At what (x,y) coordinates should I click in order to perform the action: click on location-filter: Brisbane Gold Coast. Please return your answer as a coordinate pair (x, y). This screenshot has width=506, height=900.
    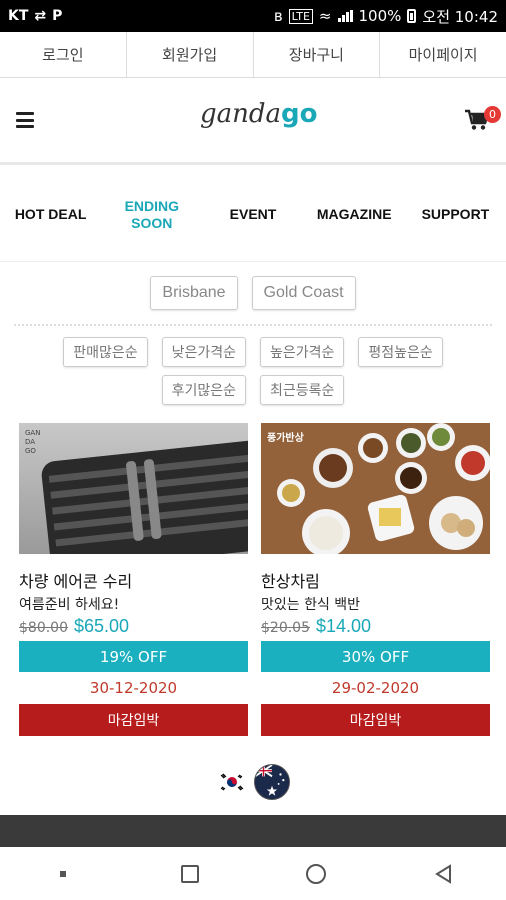
    Looking at the image, I should click on (253, 294).